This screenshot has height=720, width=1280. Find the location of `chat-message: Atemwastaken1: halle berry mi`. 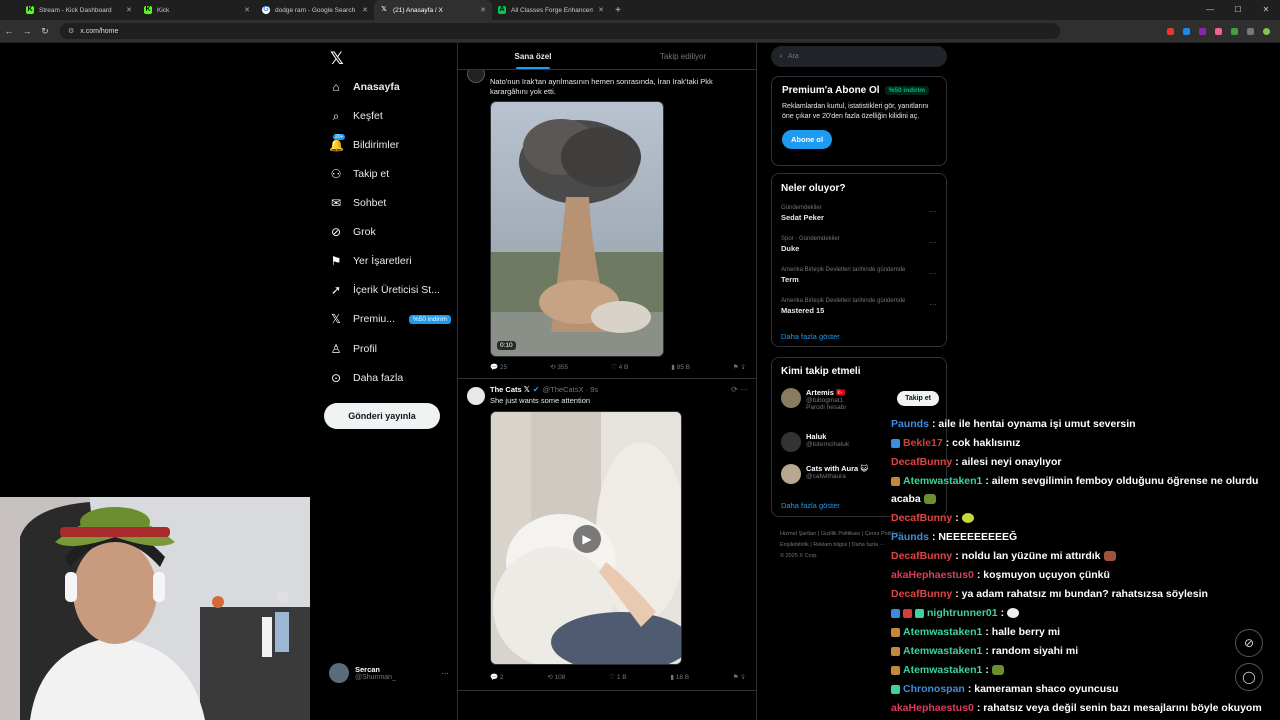

chat-message: Atemwastaken1: halle berry mi is located at coordinates (975, 632).